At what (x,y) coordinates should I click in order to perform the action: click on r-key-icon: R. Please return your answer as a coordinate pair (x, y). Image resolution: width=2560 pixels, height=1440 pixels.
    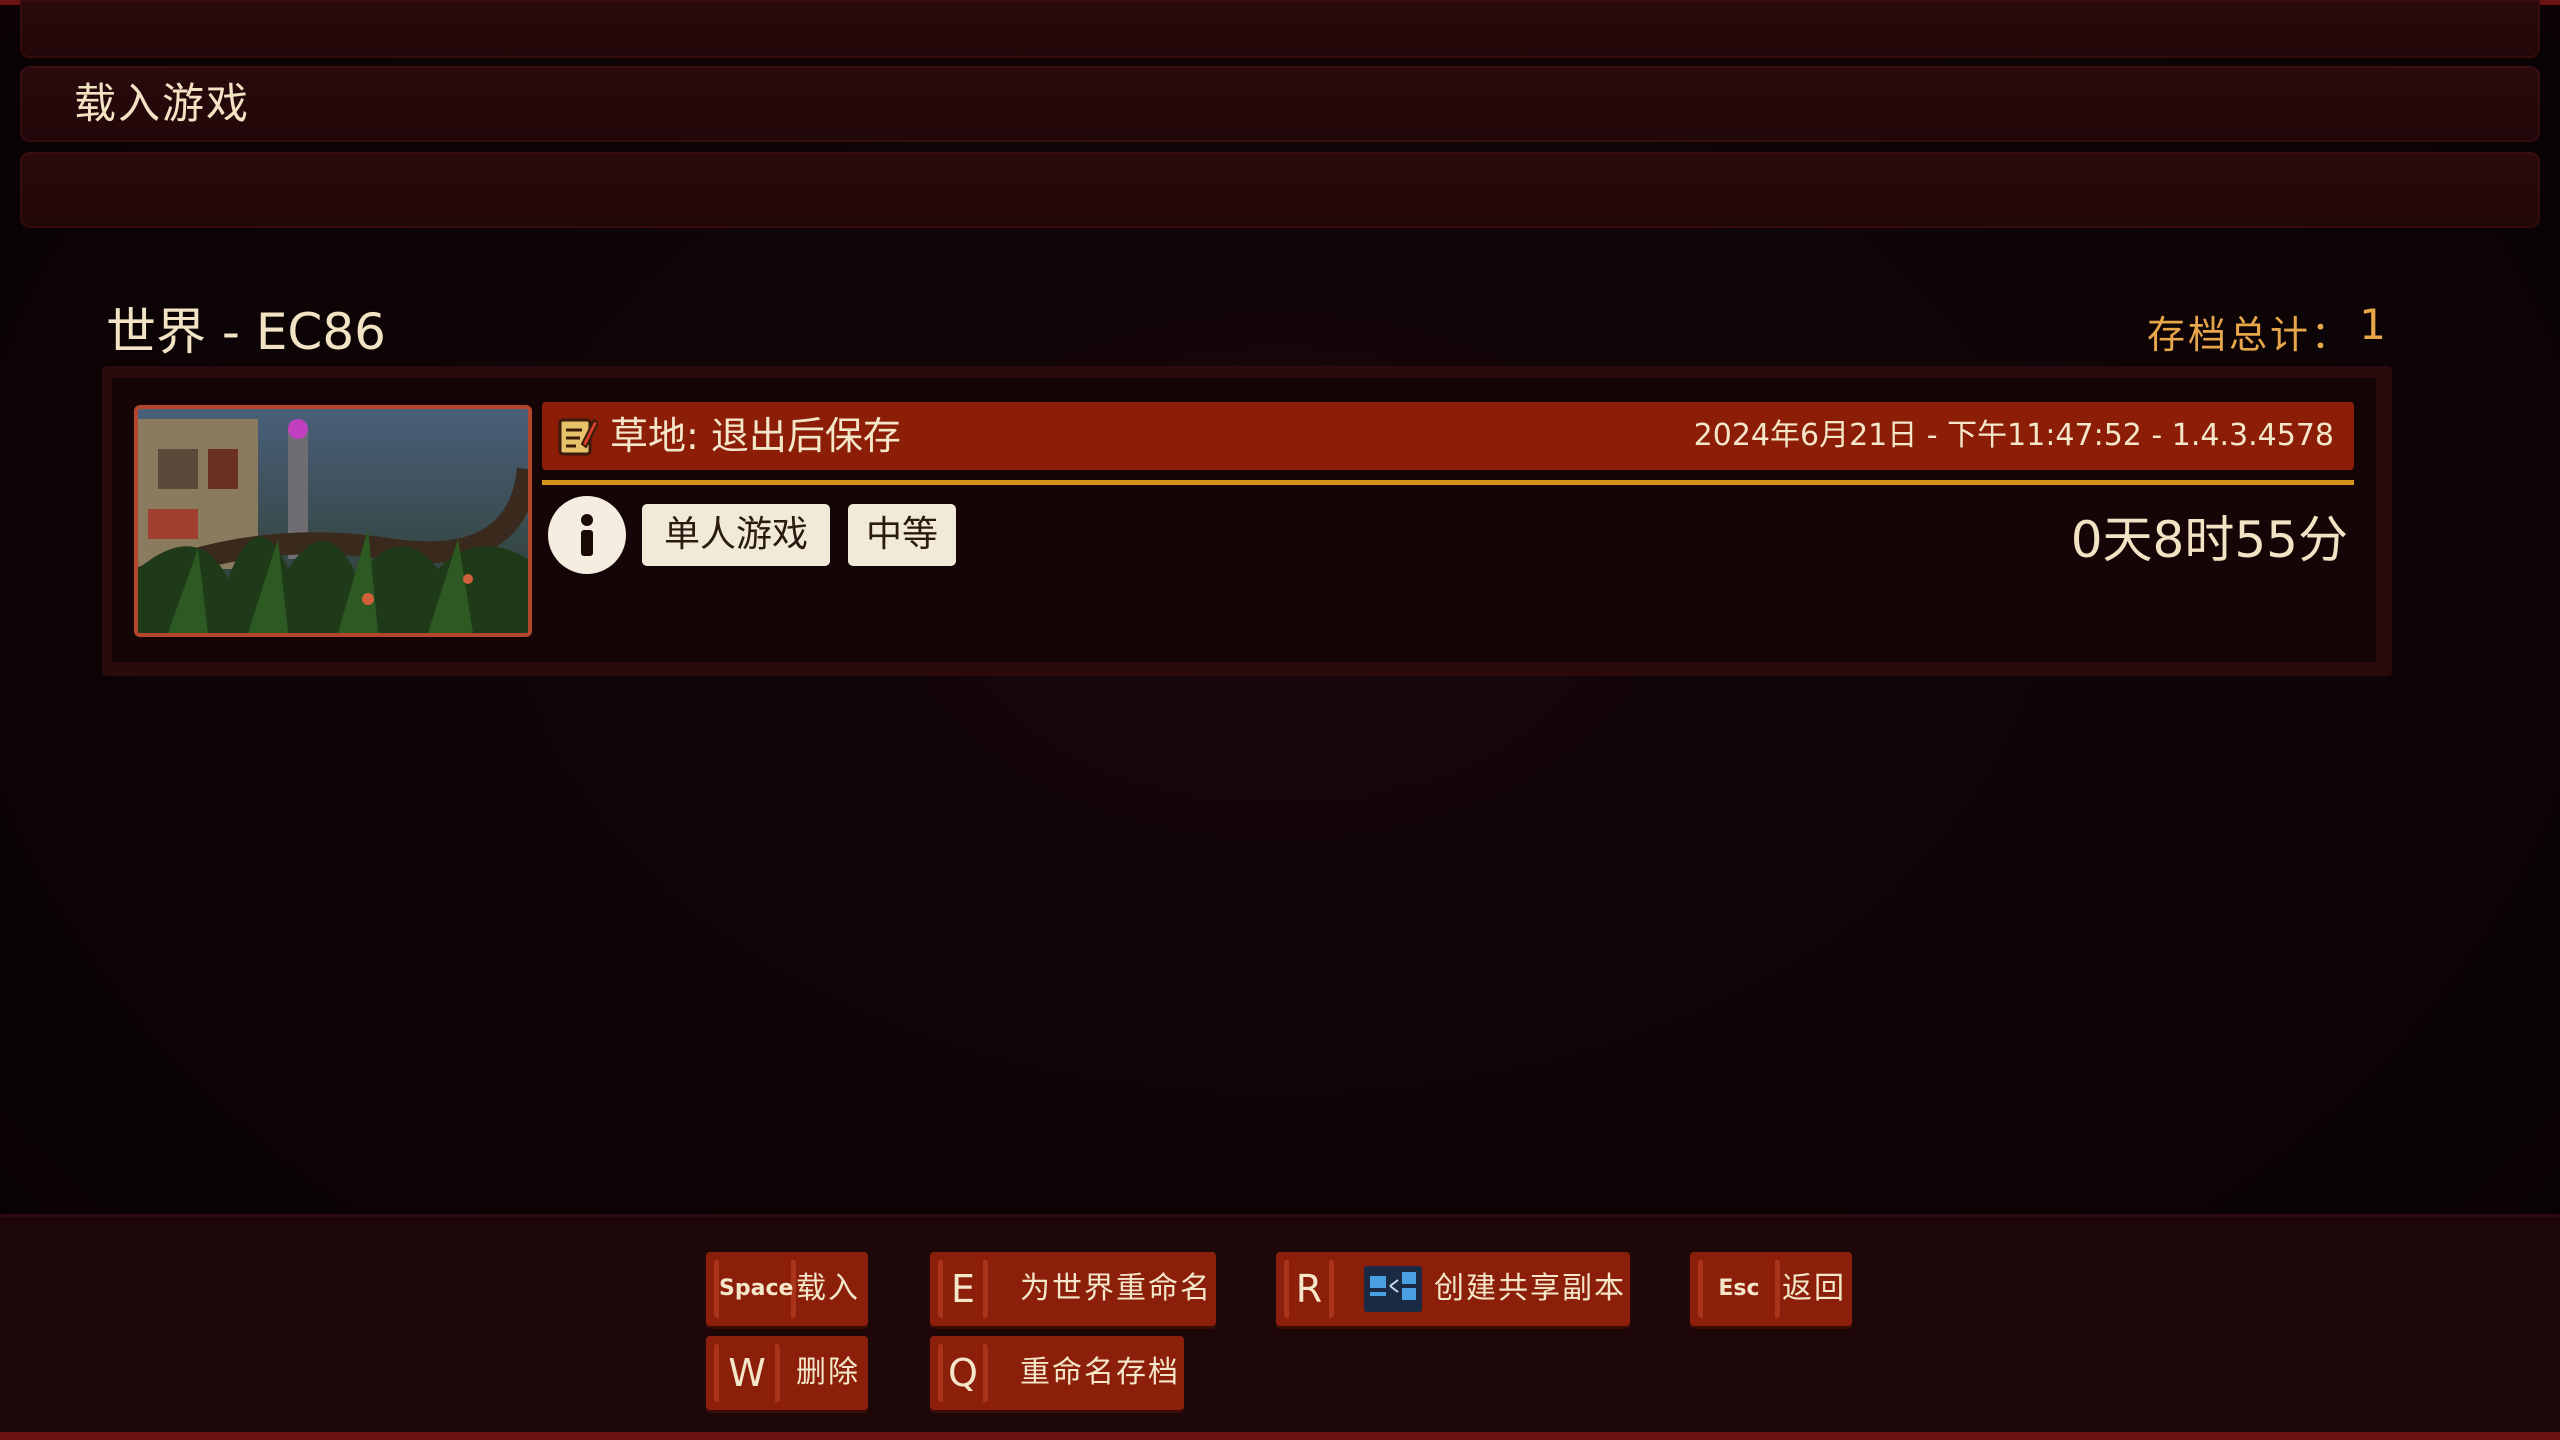
    Looking at the image, I should click on (1309, 1289).